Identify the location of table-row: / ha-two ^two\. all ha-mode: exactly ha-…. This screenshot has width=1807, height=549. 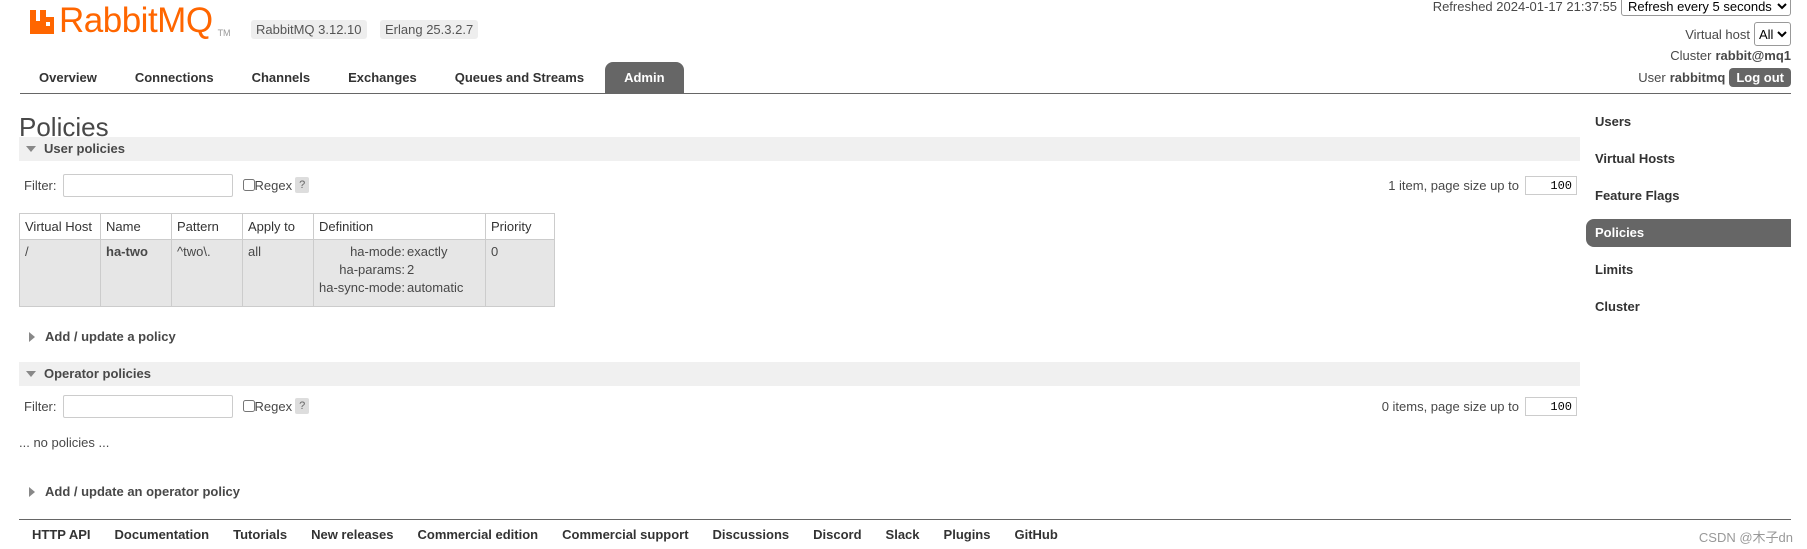
(287, 273).